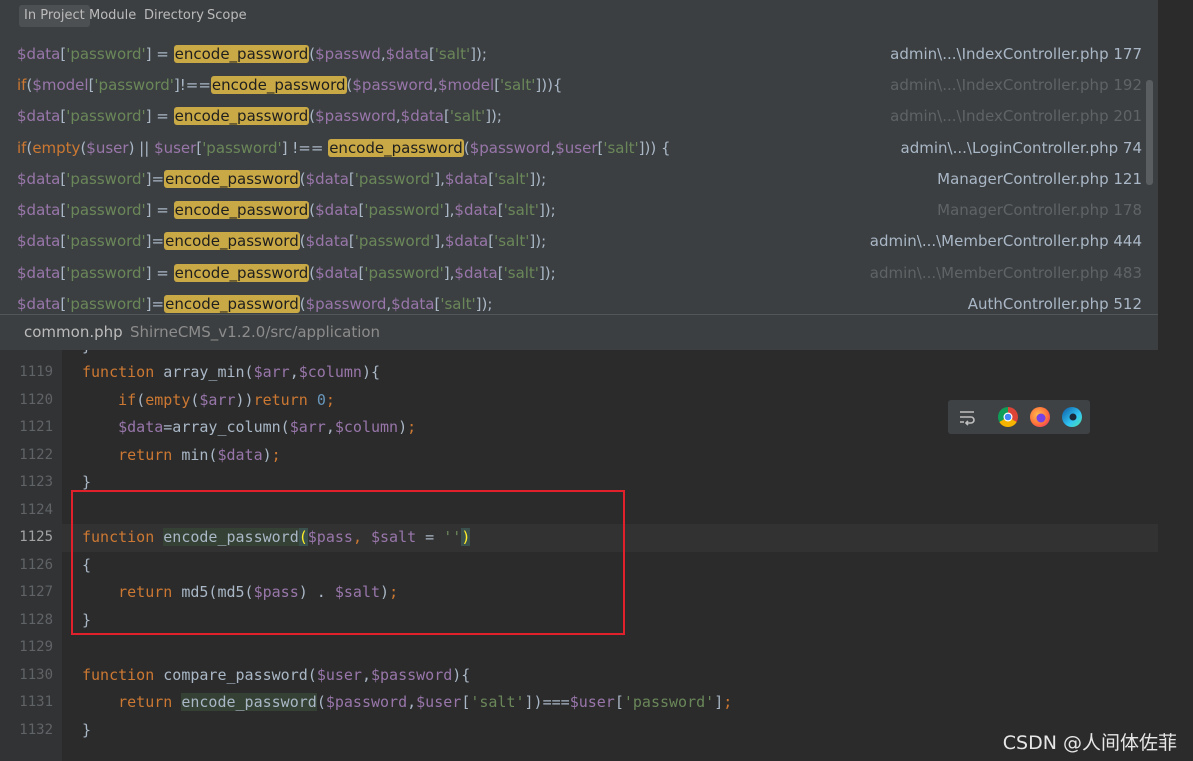  What do you see at coordinates (231, 372) in the screenshot?
I see `code-line: function array_min($arr,$column){` at bounding box center [231, 372].